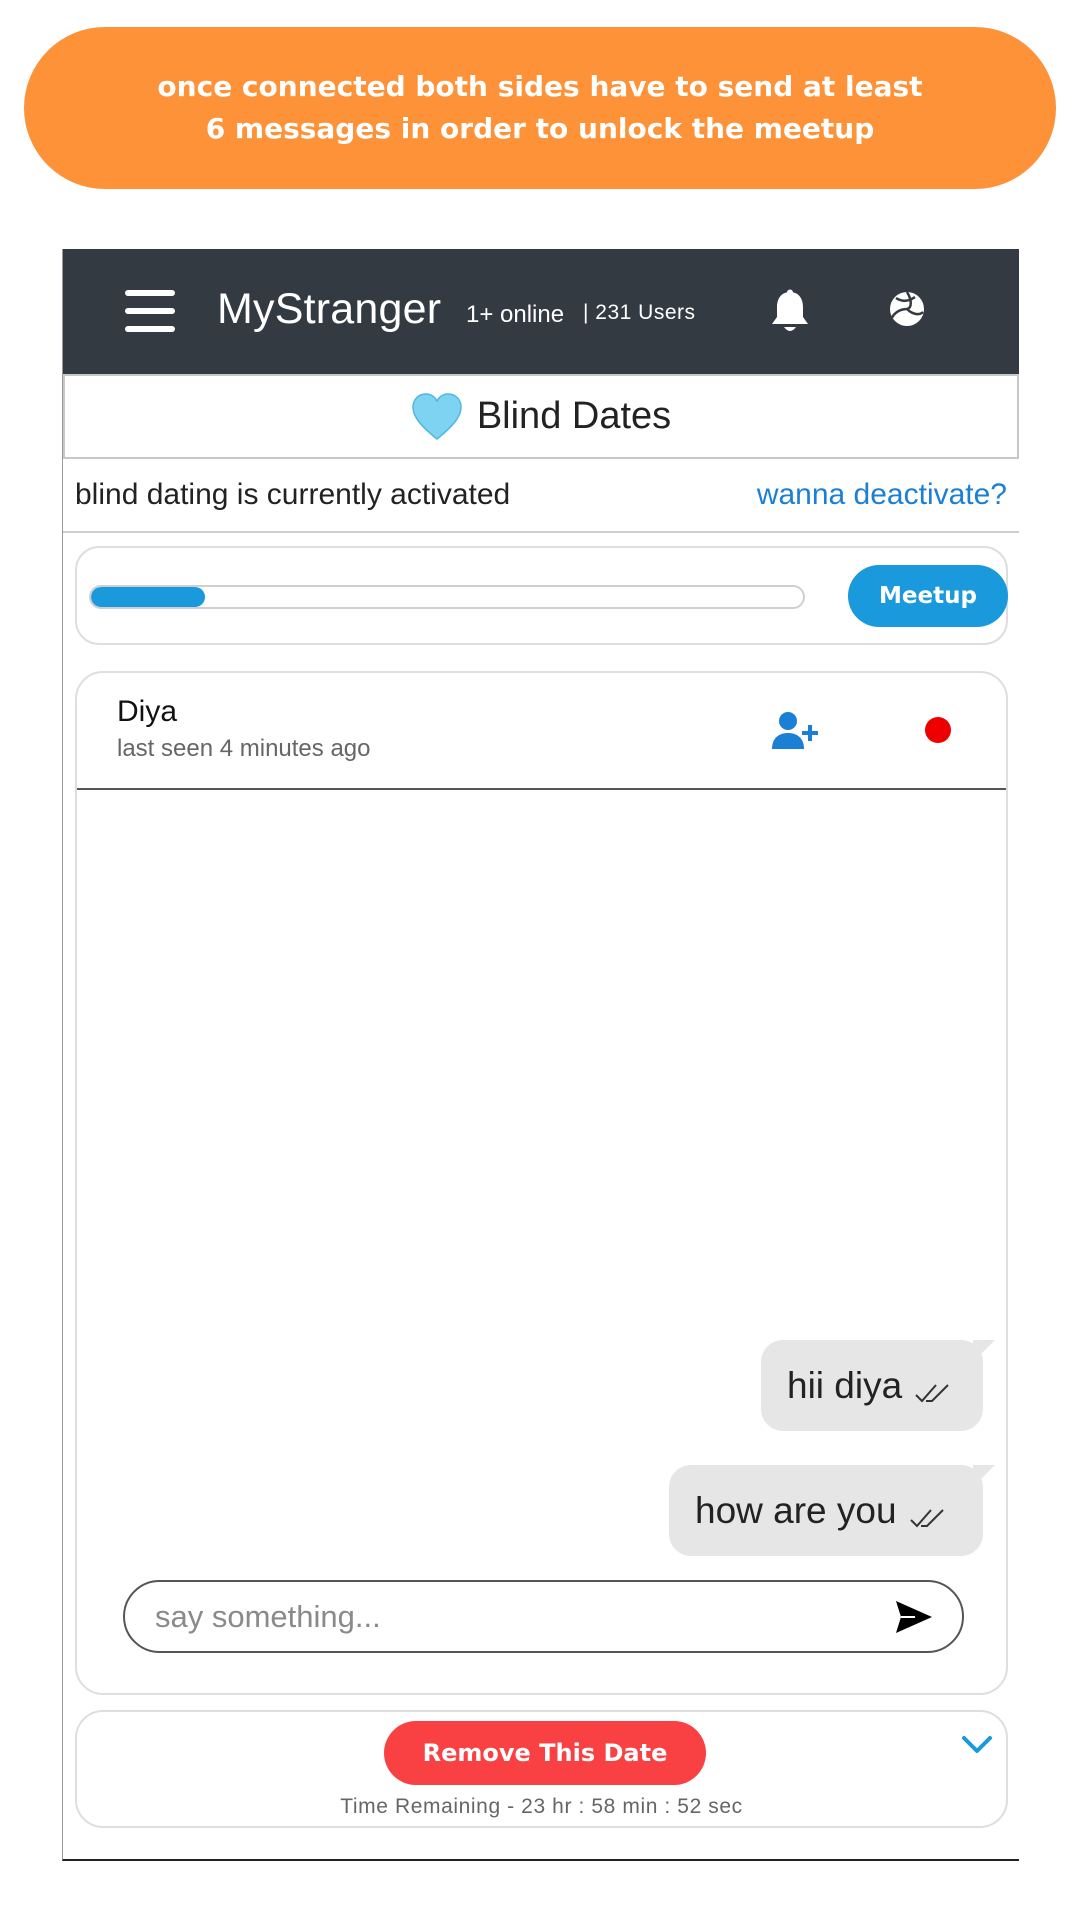 The width and height of the screenshot is (1080, 1920). Describe the element at coordinates (545, 1753) in the screenshot. I see `remove-date-button: Remove This Date` at that location.